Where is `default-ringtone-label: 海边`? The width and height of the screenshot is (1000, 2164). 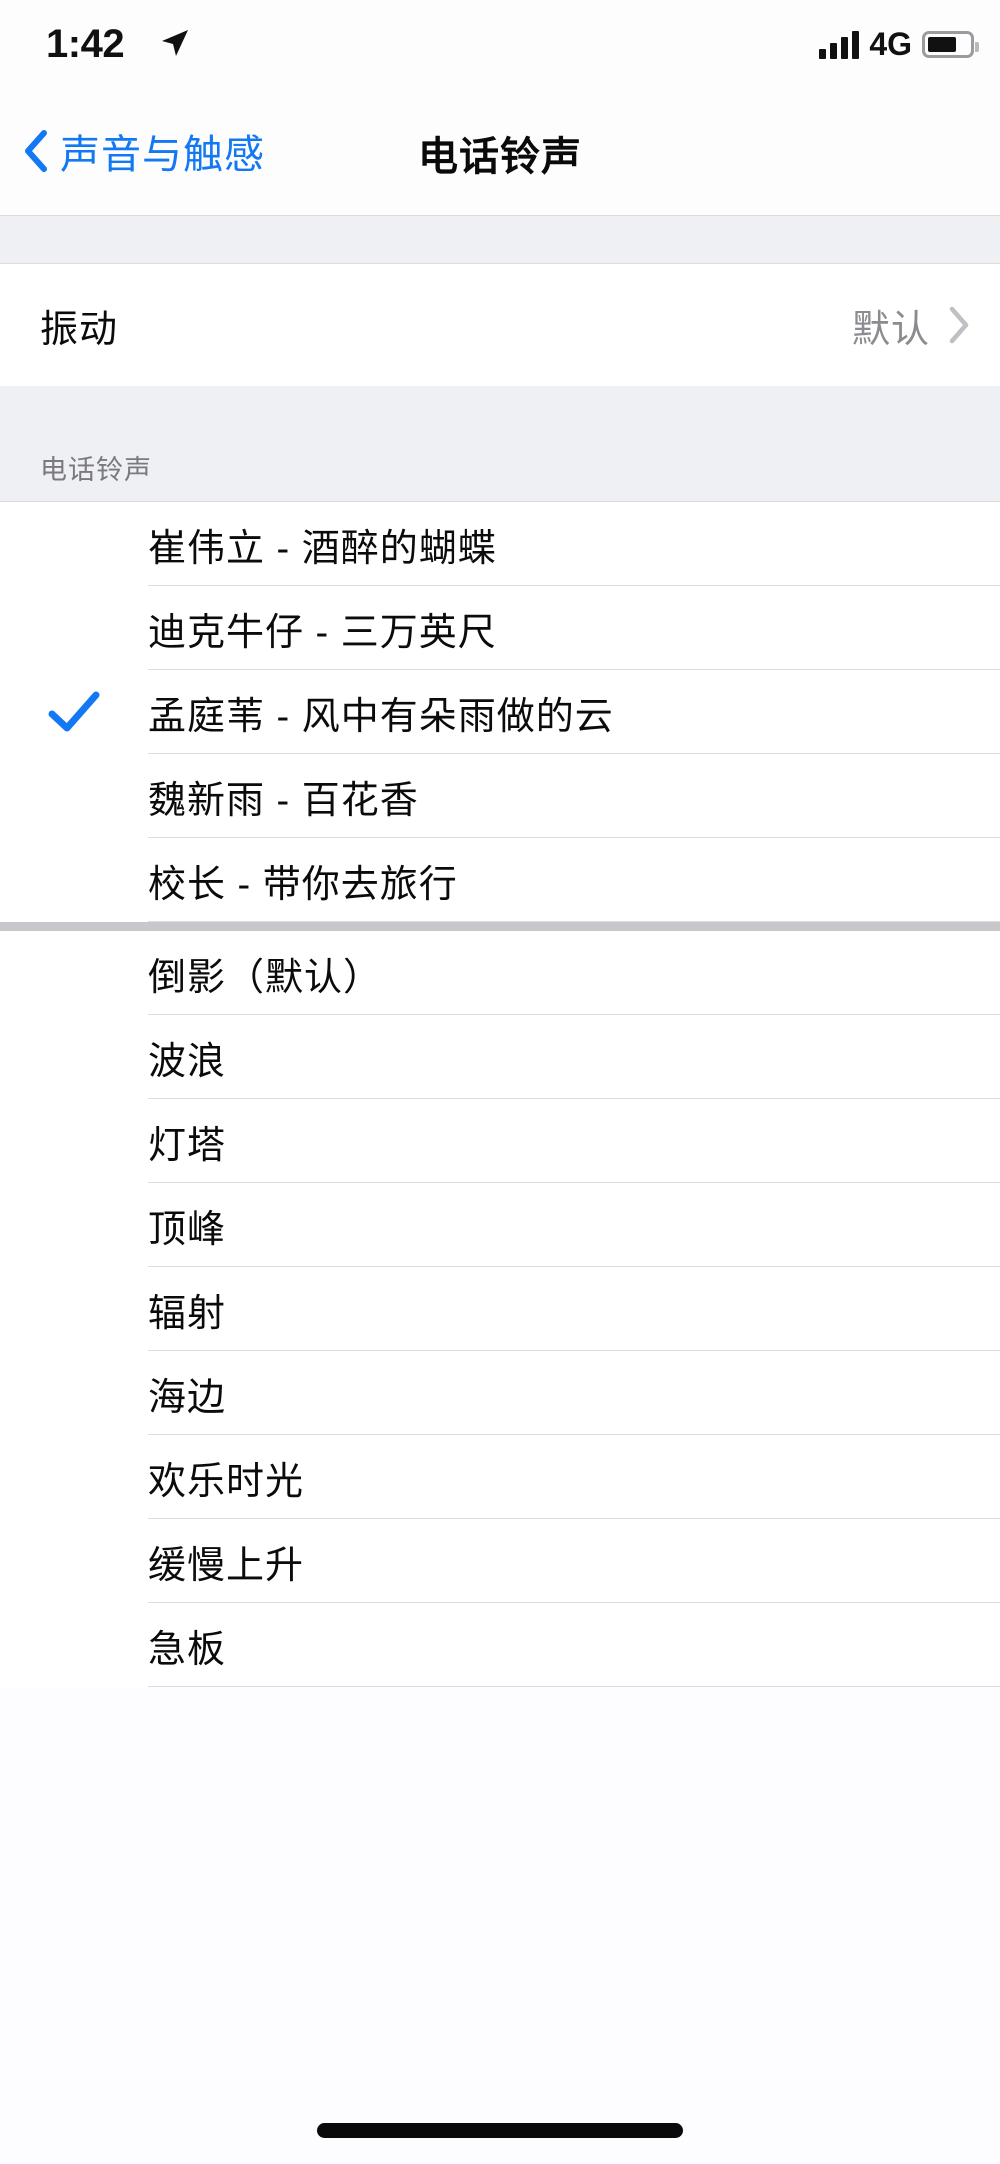
default-ringtone-label: 海边 is located at coordinates (187, 1397).